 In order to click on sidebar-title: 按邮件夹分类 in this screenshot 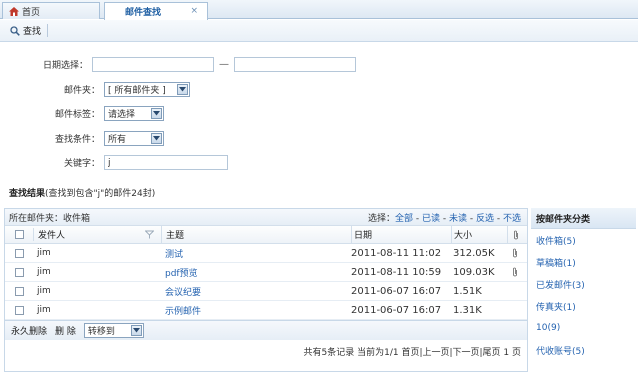, I will do `click(583, 218)`.